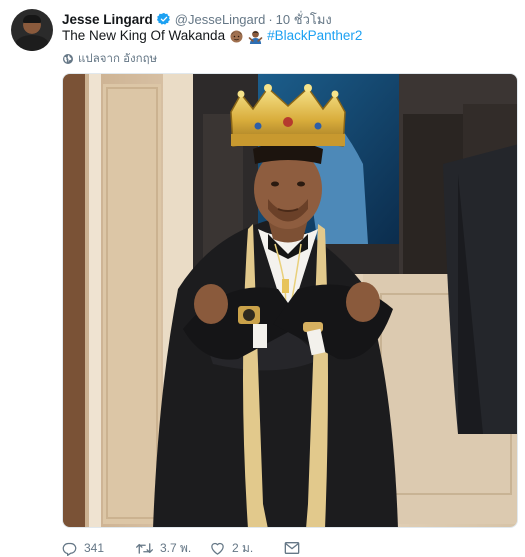  I want to click on tweet-actions: 341 3.7 พ. 2 ม., so click(181, 548).